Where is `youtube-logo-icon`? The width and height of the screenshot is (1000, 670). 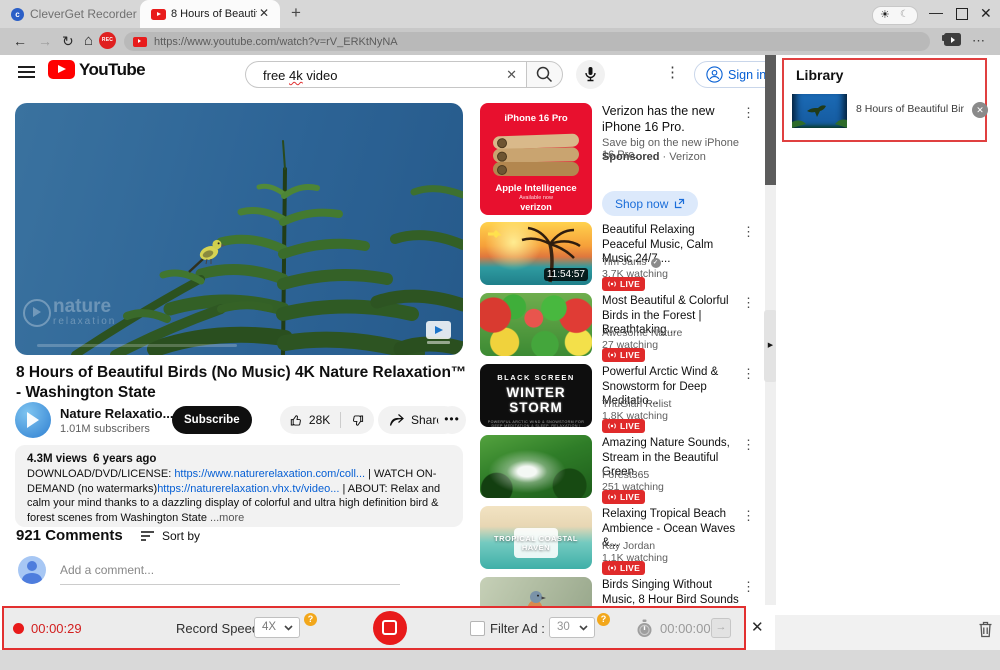 youtube-logo-icon is located at coordinates (61, 69).